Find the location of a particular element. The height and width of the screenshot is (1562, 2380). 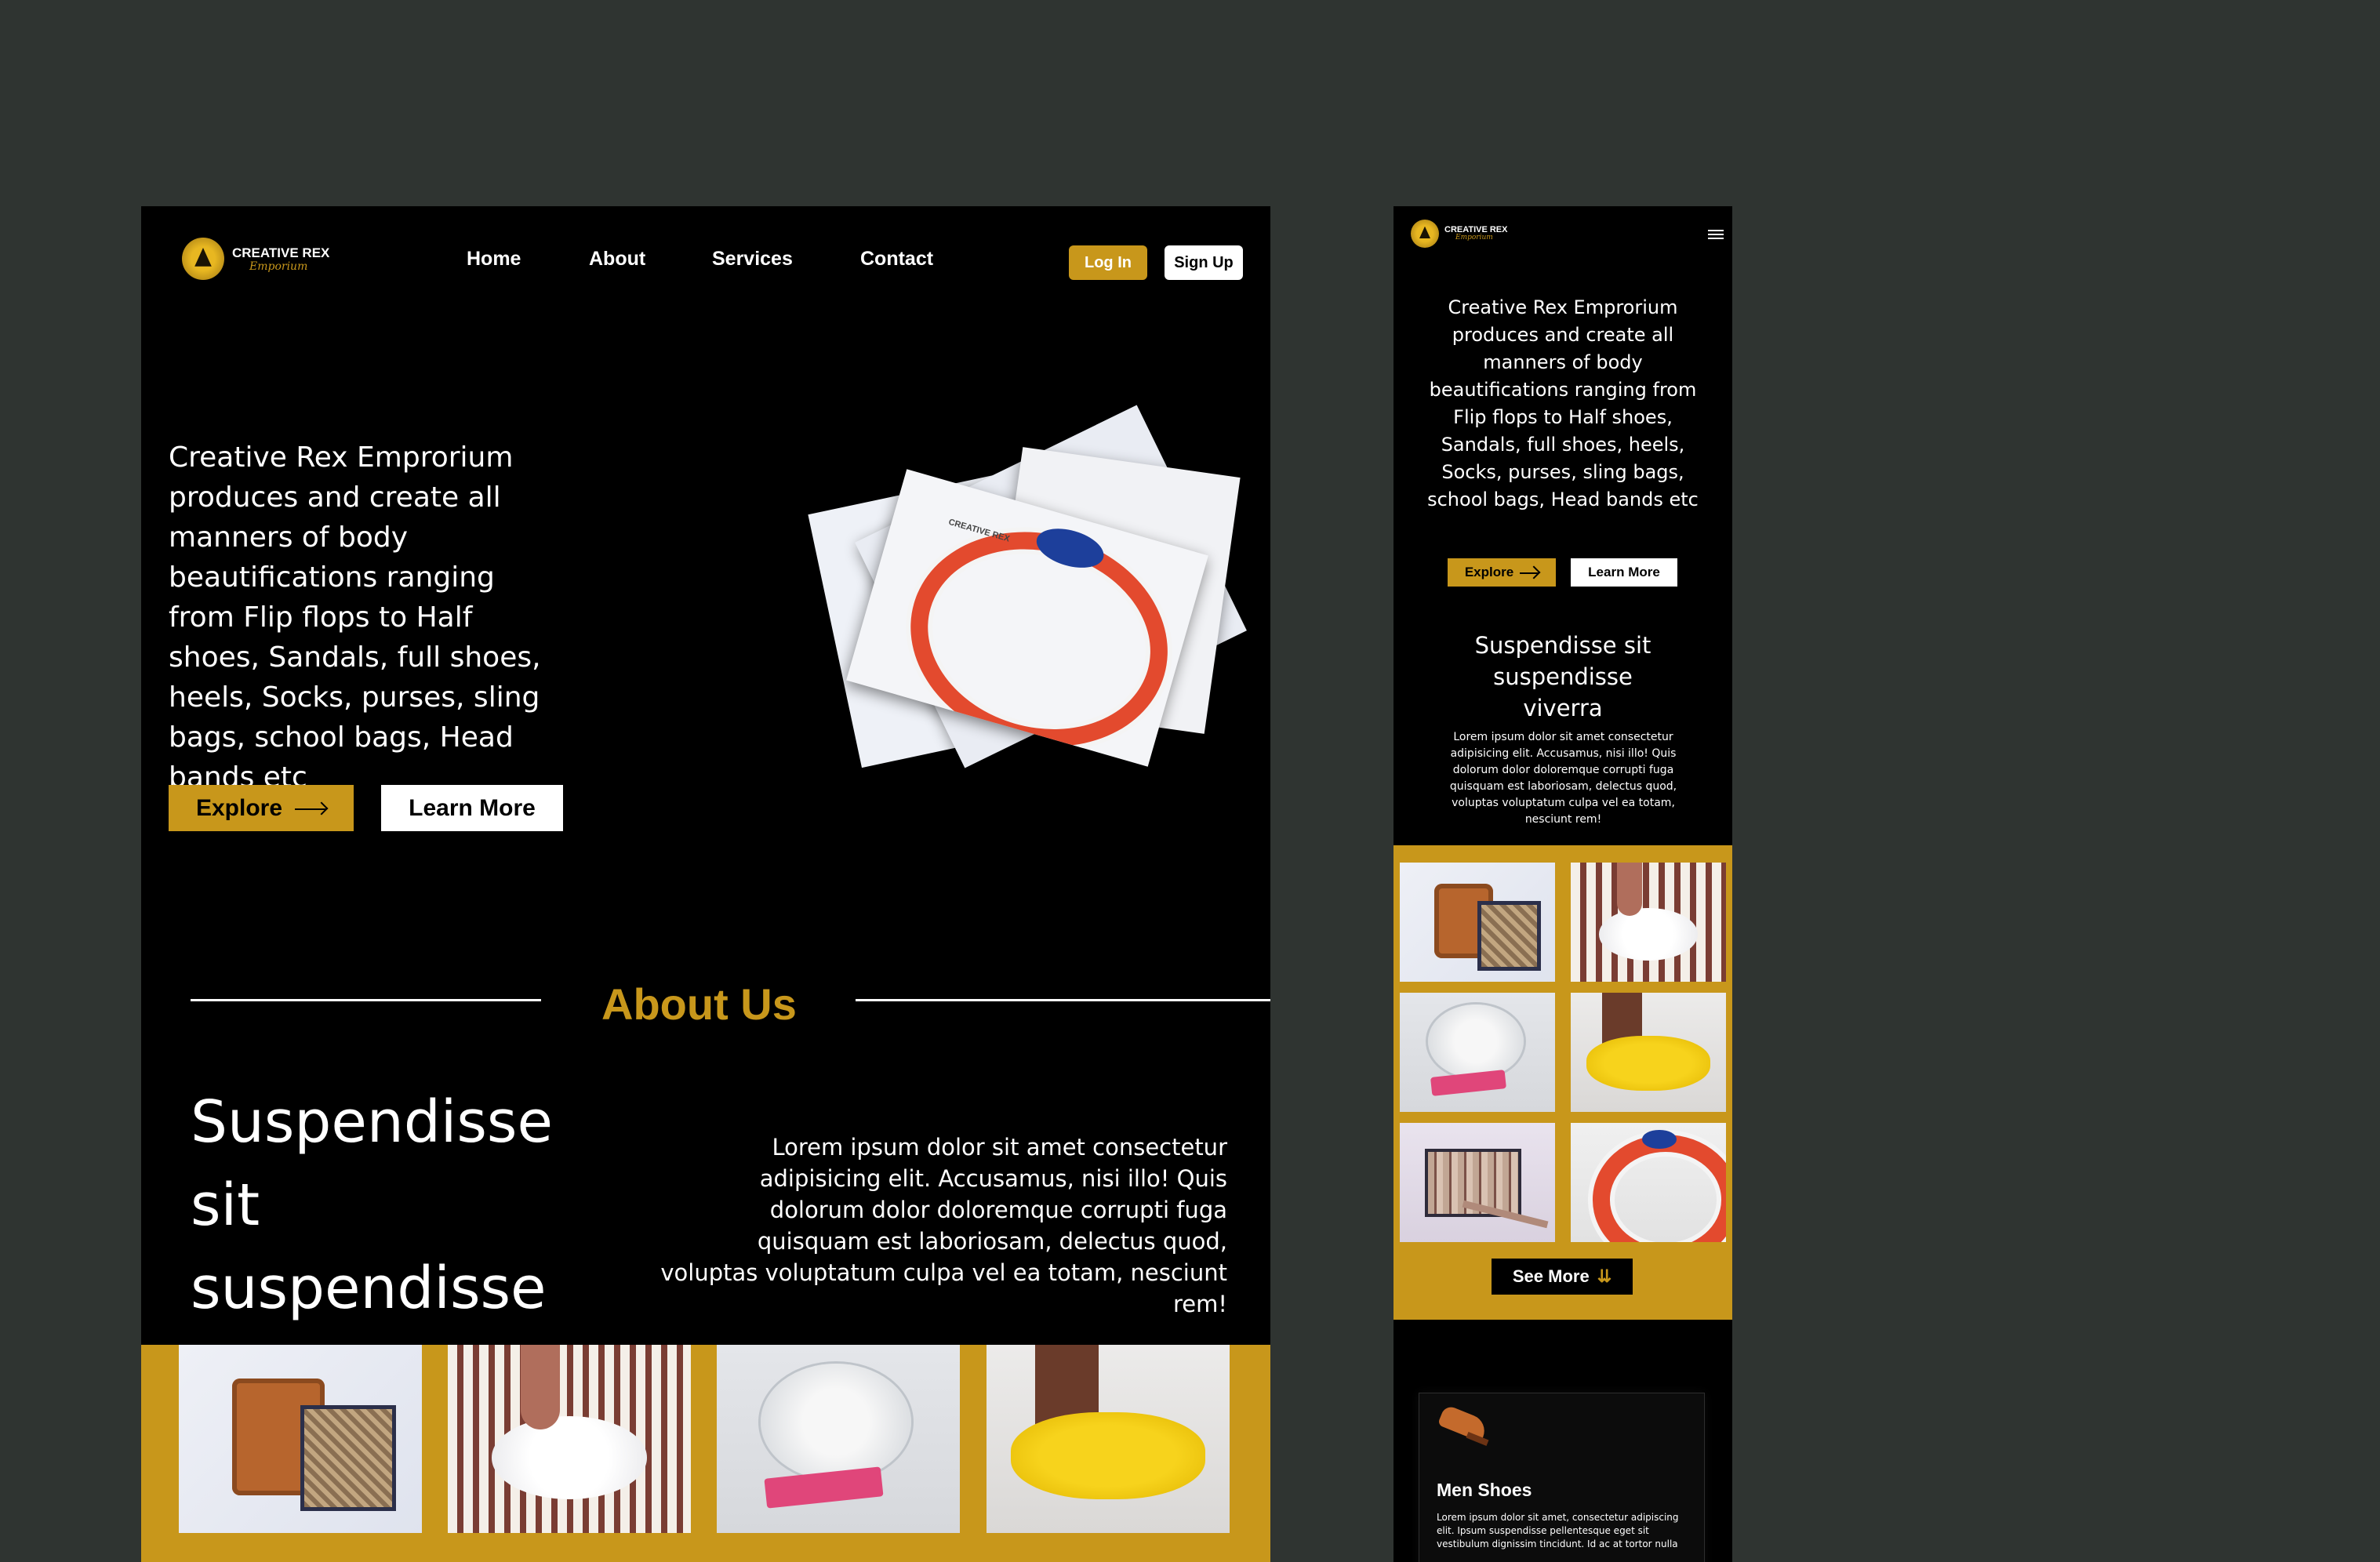

hamburger-icon is located at coordinates (1716, 235).